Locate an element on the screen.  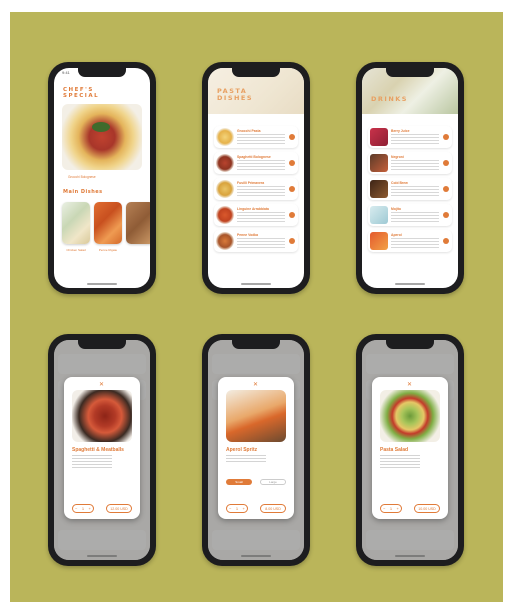
card-label-penne: Penne Rigate is located at coordinates (108, 250).